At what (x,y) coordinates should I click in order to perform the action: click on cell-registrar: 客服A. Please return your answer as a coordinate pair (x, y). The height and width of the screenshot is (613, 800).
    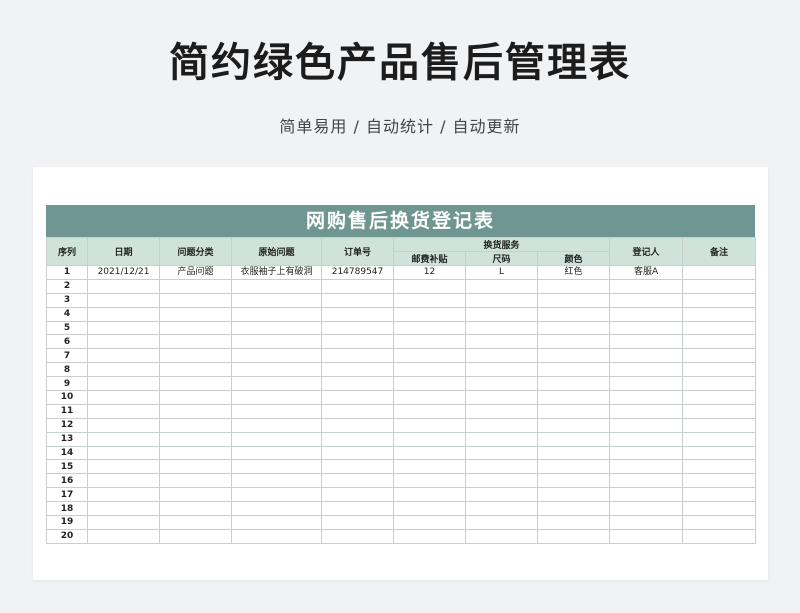
    Looking at the image, I should click on (646, 272).